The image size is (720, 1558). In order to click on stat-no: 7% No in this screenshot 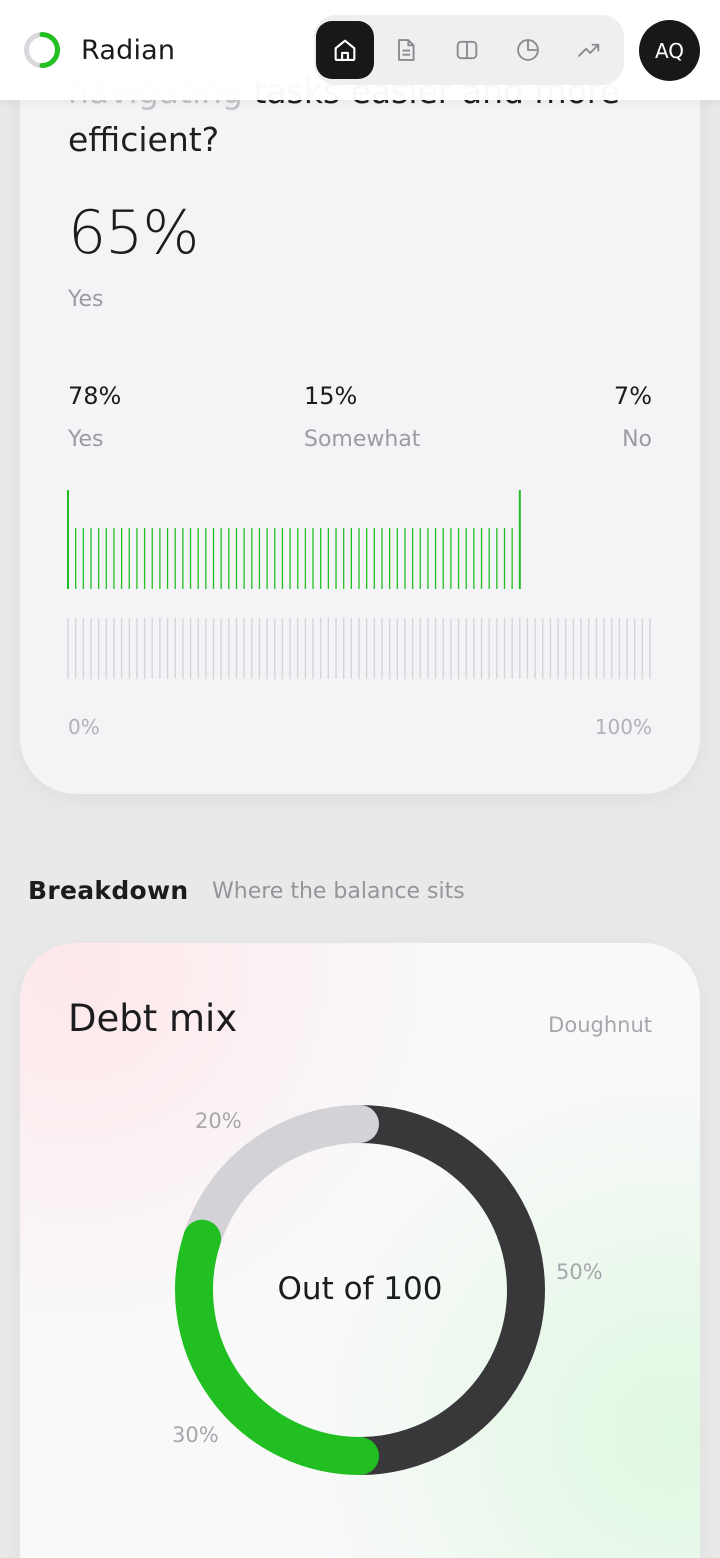, I will do `click(633, 417)`.